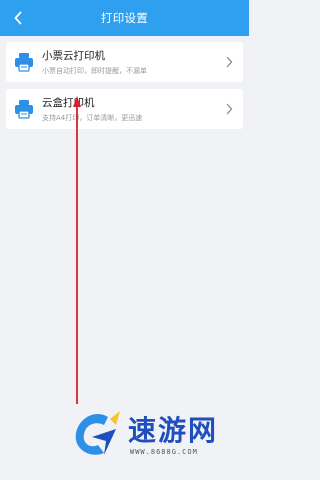  I want to click on printer-item-cloudbox: 云盒打印机 支持A4打印，订单清晰，更迅速, so click(124, 109).